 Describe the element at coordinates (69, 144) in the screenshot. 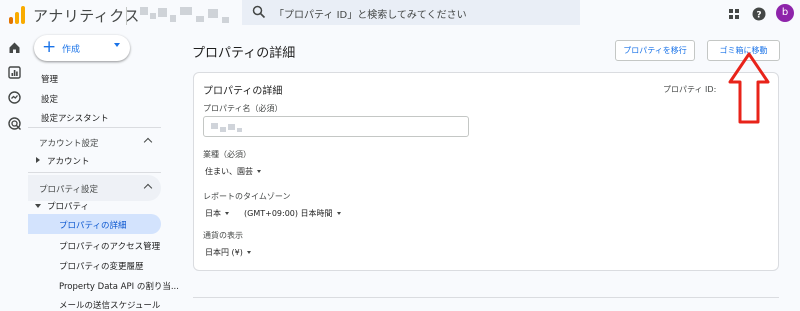

I see `section-title: アカウント設定` at that location.